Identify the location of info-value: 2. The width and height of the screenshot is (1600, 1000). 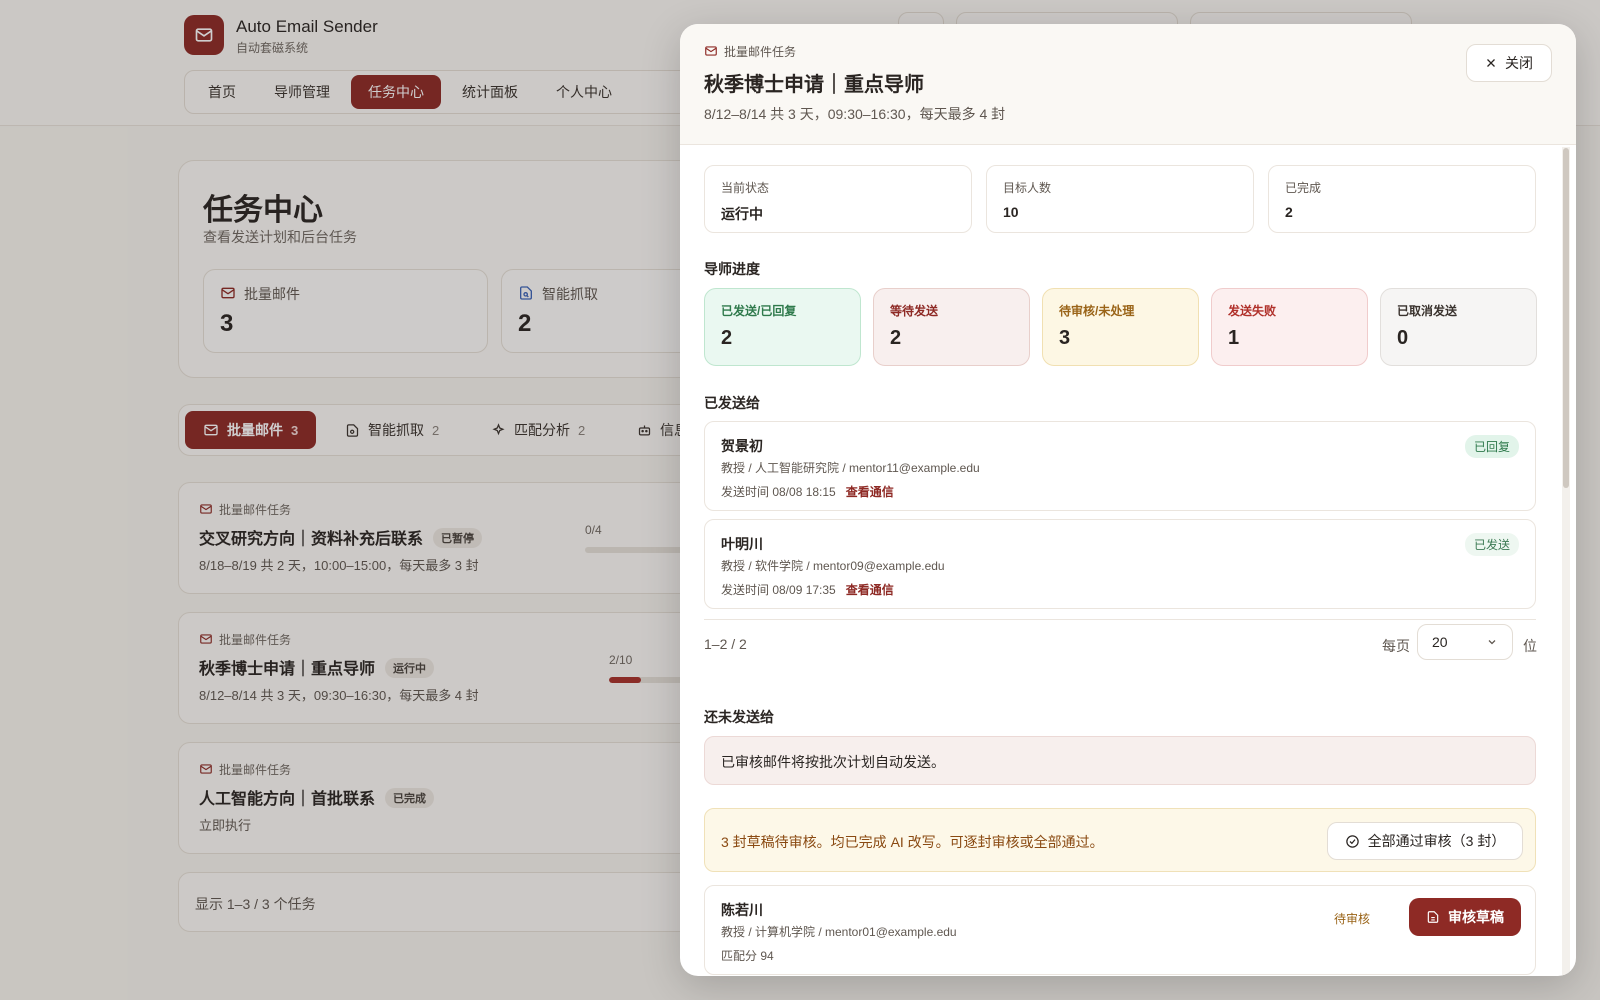
(1289, 212).